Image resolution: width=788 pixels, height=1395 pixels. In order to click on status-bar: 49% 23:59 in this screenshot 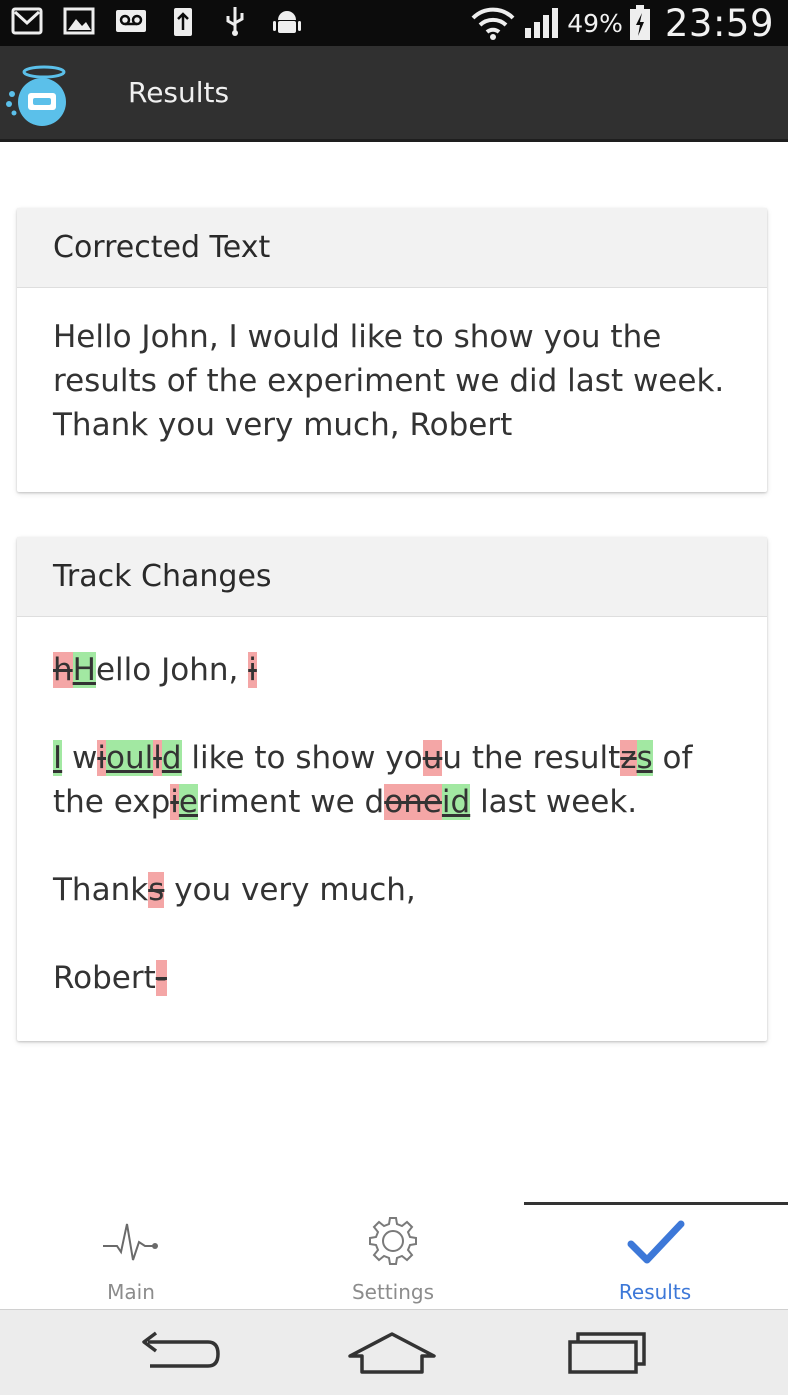, I will do `click(394, 23)`.